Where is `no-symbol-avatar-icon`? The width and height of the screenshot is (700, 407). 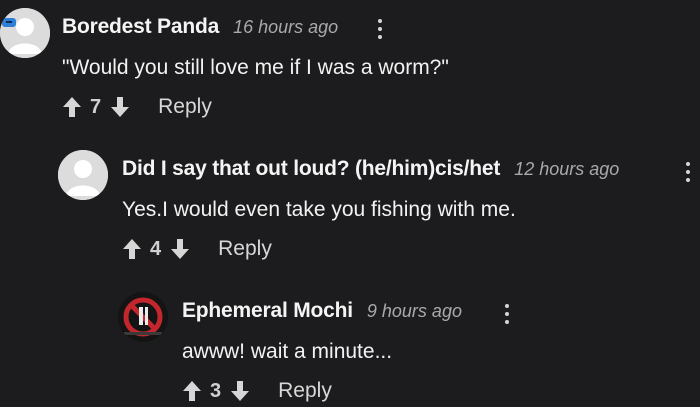 no-symbol-avatar-icon is located at coordinates (143, 317).